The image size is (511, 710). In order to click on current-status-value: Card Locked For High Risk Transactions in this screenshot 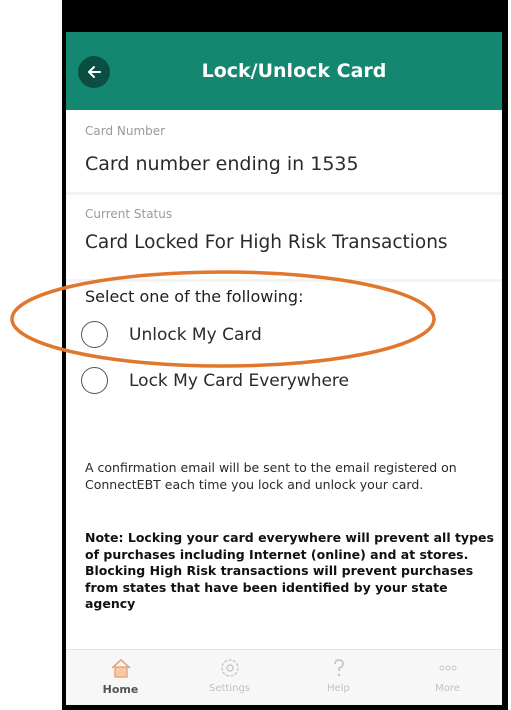, I will do `click(266, 242)`.